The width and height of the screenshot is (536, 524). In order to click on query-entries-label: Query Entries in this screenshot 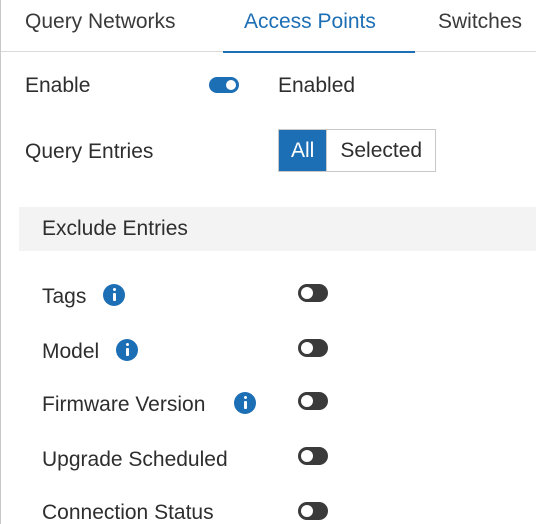, I will do `click(89, 151)`.